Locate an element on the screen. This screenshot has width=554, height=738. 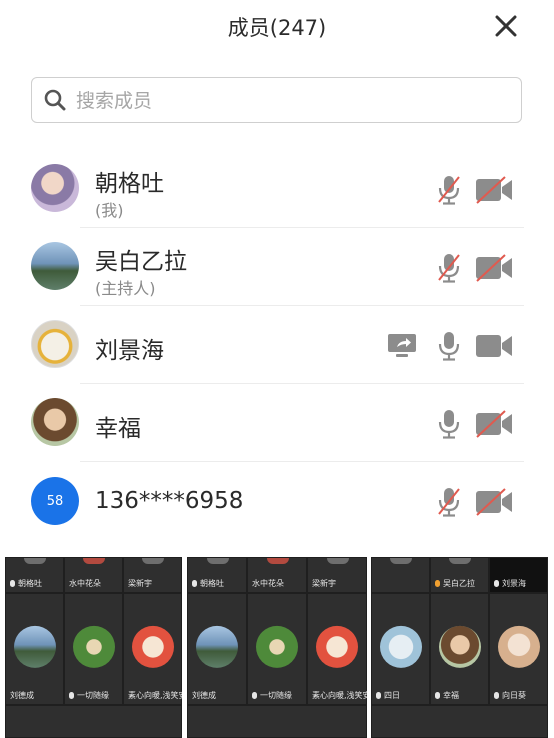
participant-label: 吴白乙拉 is located at coordinates (455, 583).